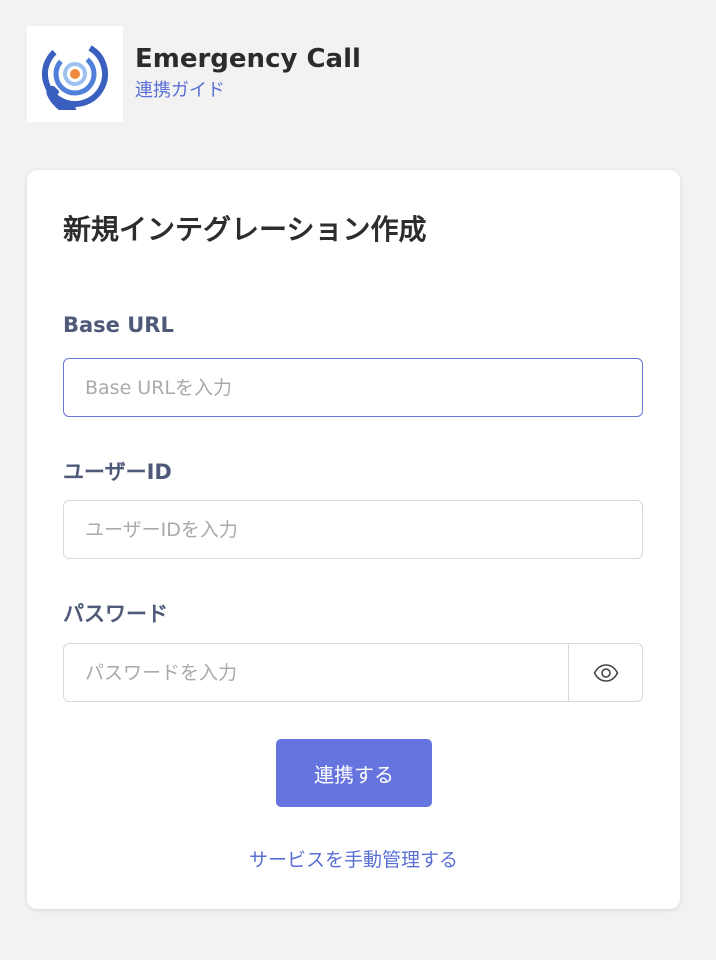  What do you see at coordinates (248, 89) in the screenshot?
I see `integration-guide-link: 連携ガイド` at bounding box center [248, 89].